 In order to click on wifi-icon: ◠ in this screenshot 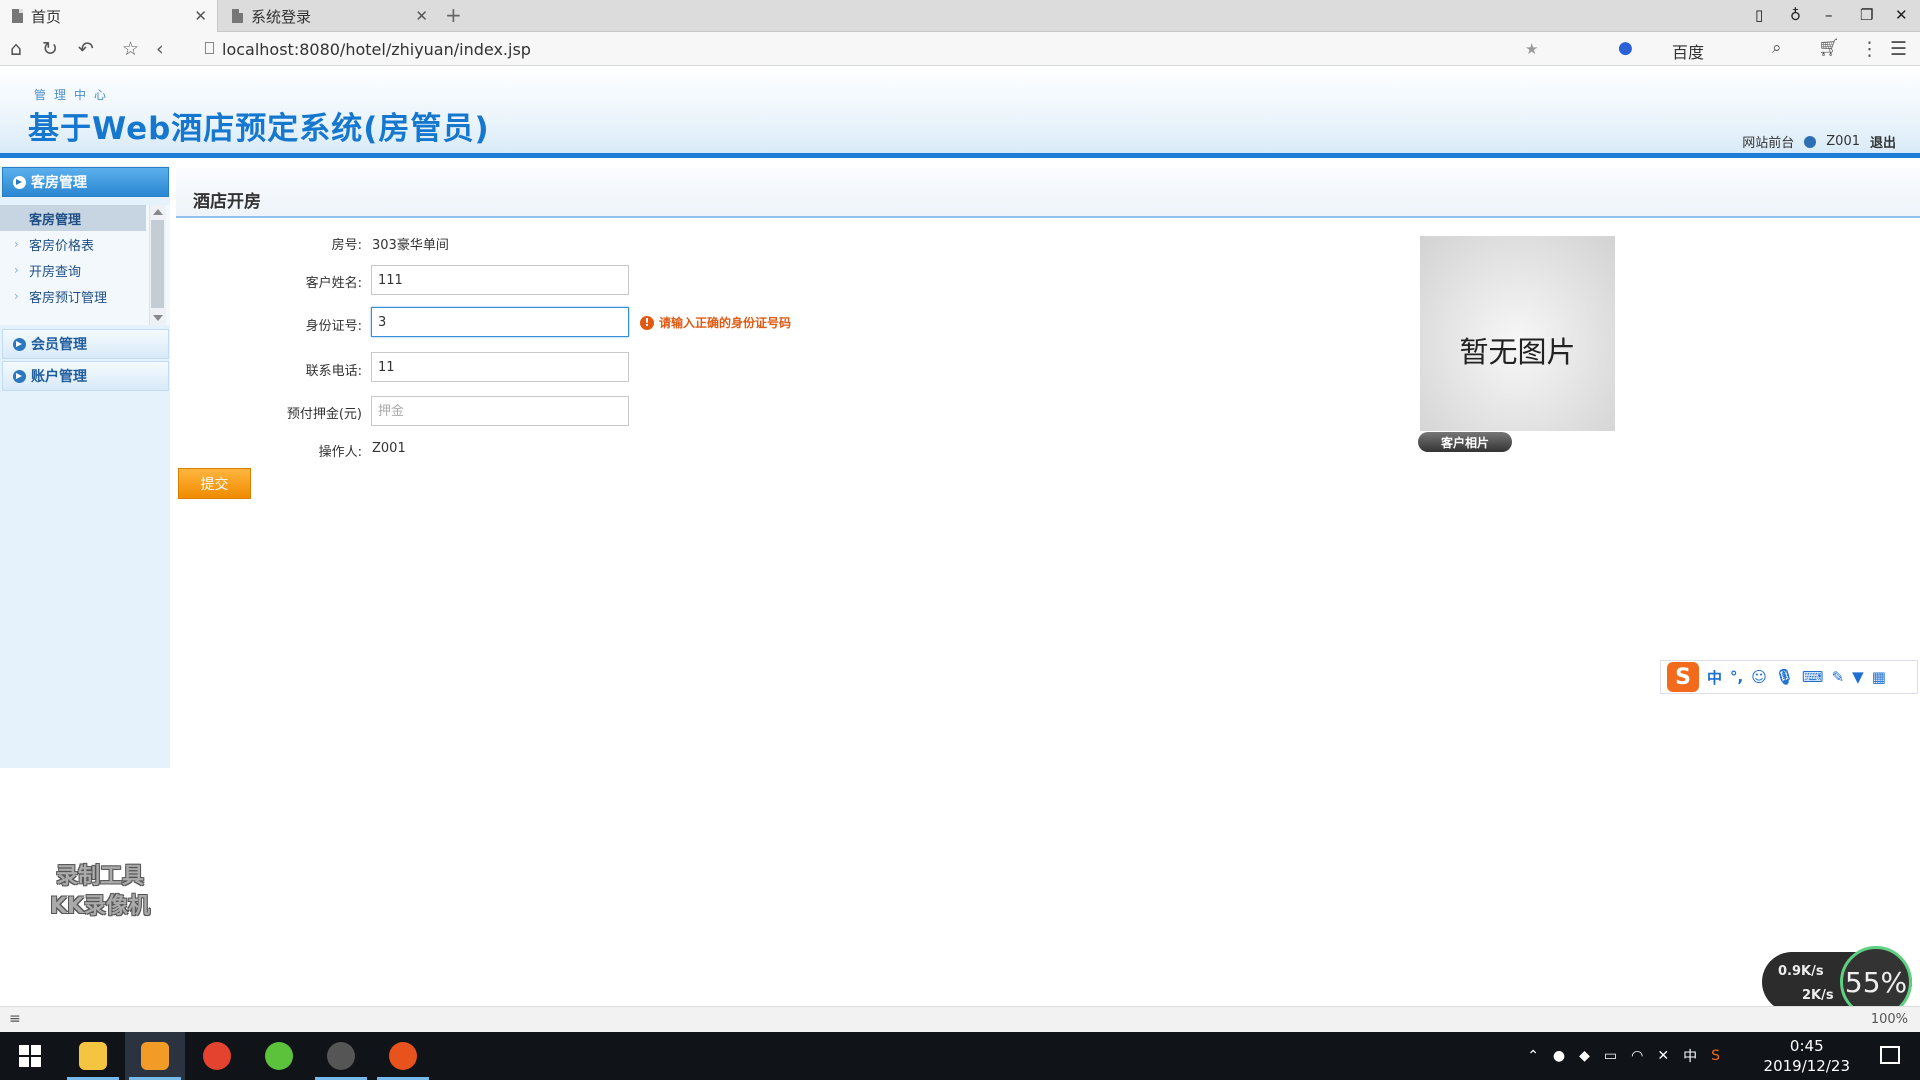, I will do `click(1637, 1056)`.